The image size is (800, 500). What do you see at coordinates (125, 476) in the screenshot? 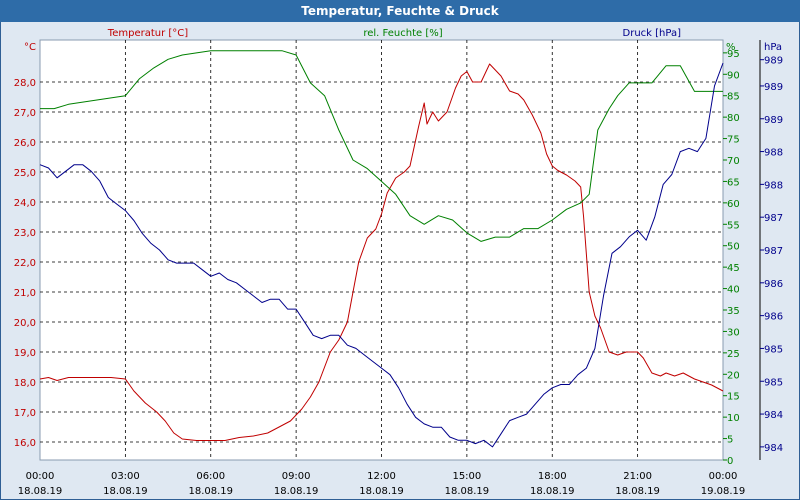
I see `x-tick-time: 03:00` at bounding box center [125, 476].